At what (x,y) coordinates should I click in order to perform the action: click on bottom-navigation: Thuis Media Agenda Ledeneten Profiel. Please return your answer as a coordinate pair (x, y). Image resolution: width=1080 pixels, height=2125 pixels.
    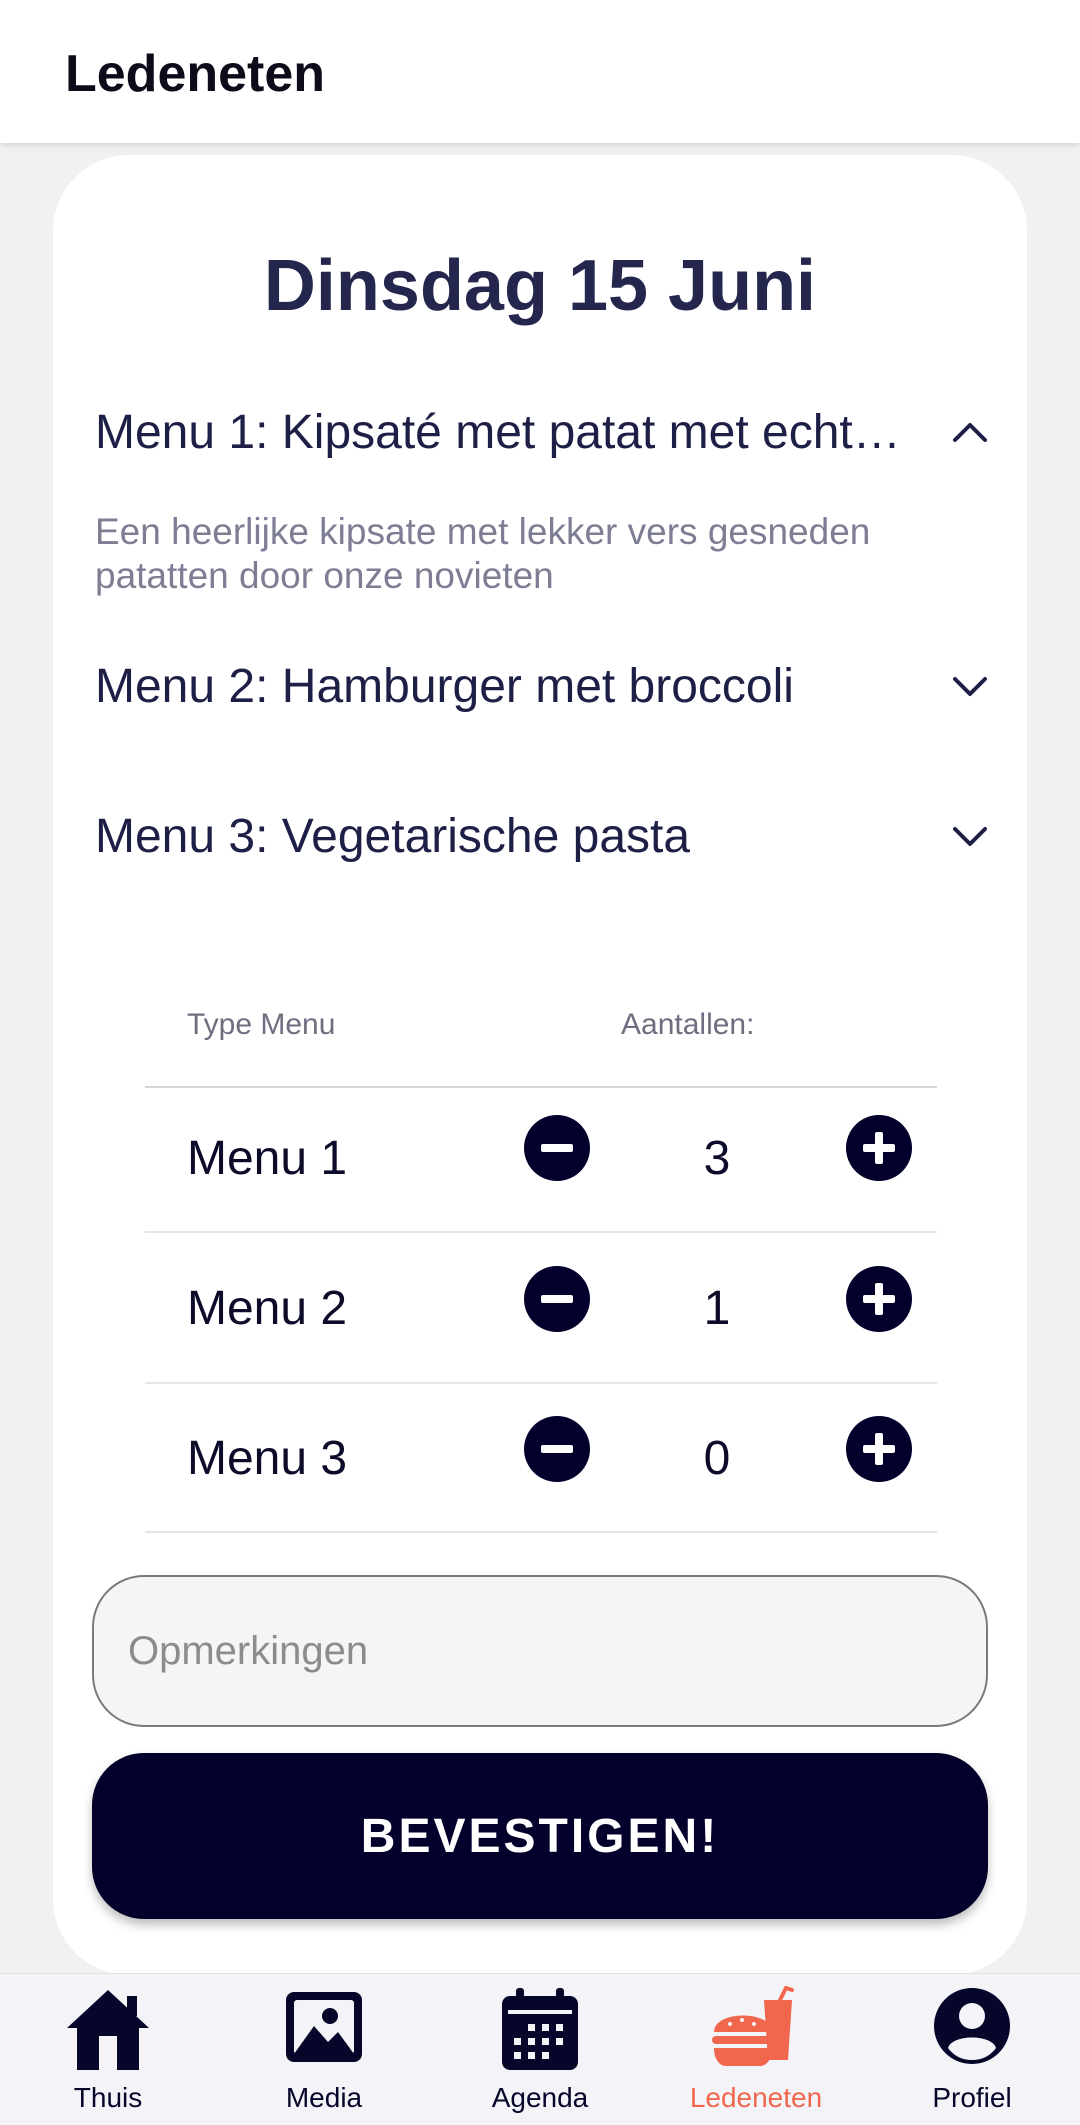
    Looking at the image, I should click on (540, 2049).